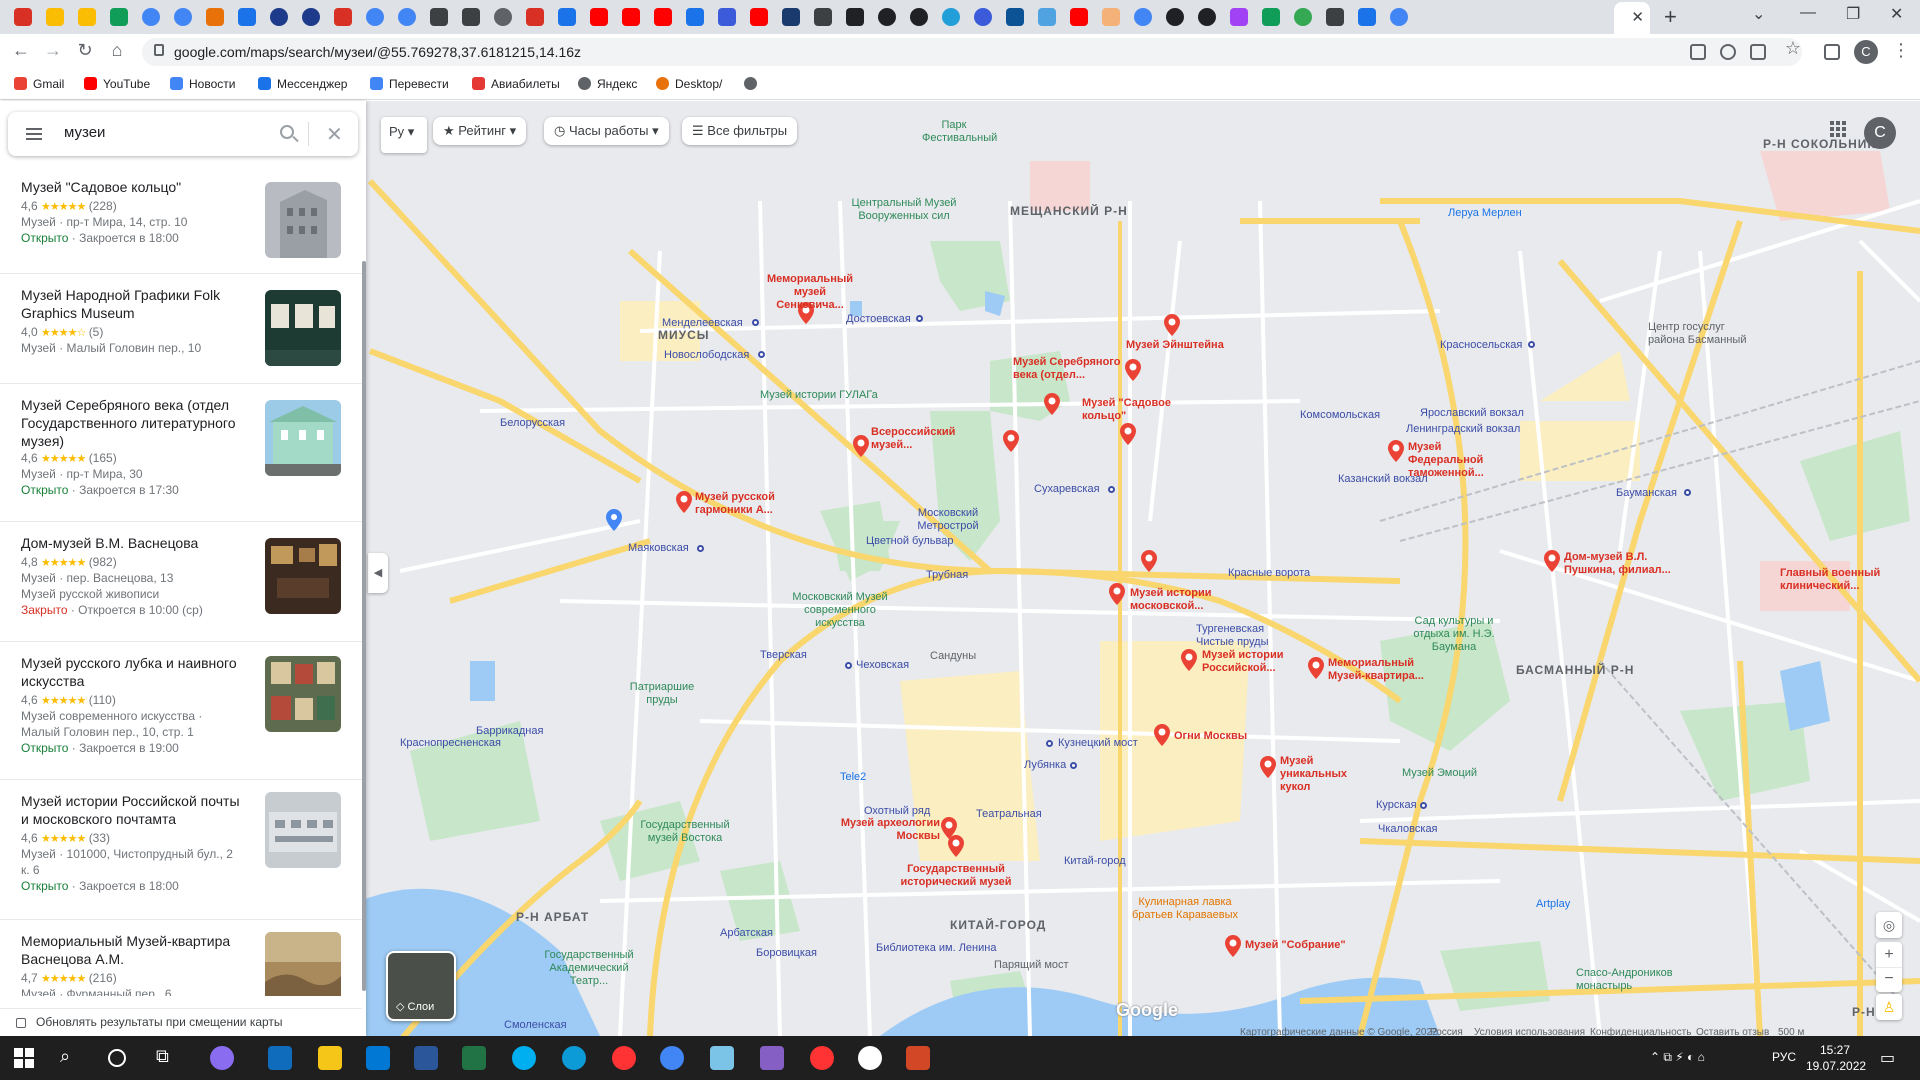  What do you see at coordinates (1454, 634) in the screenshot?
I see `poi-label: Сад культуры и отдыха им. Н.Э. Баумана` at bounding box center [1454, 634].